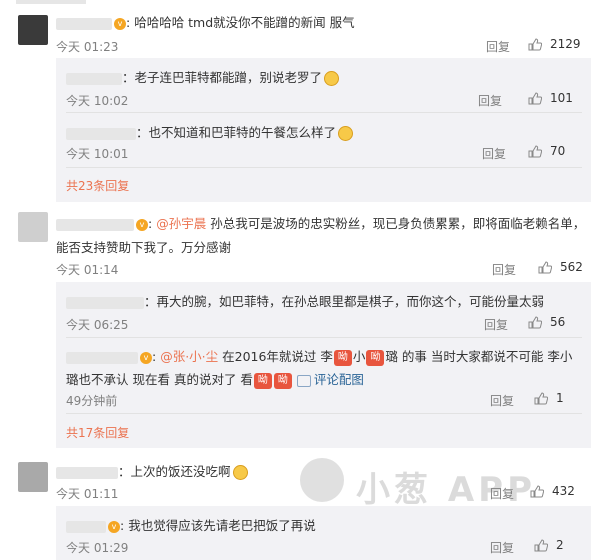  I want to click on reply-text: ：老子连巴菲特都能蹭，别说老罗了, so click(203, 76).